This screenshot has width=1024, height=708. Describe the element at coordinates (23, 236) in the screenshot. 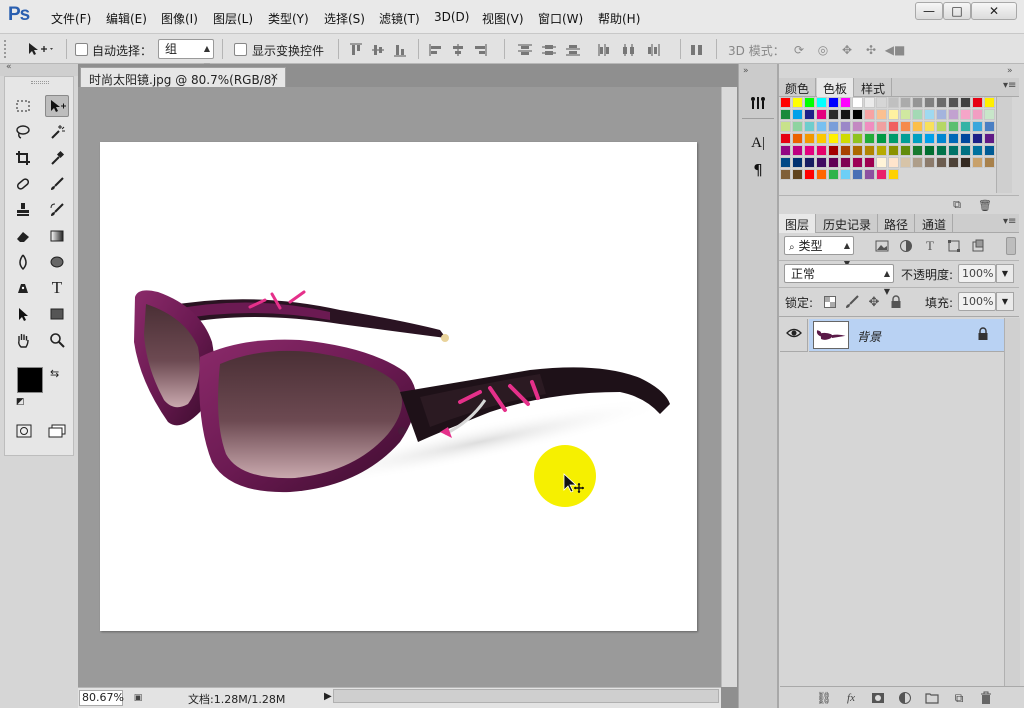

I see `eraser-tool-icon` at that location.